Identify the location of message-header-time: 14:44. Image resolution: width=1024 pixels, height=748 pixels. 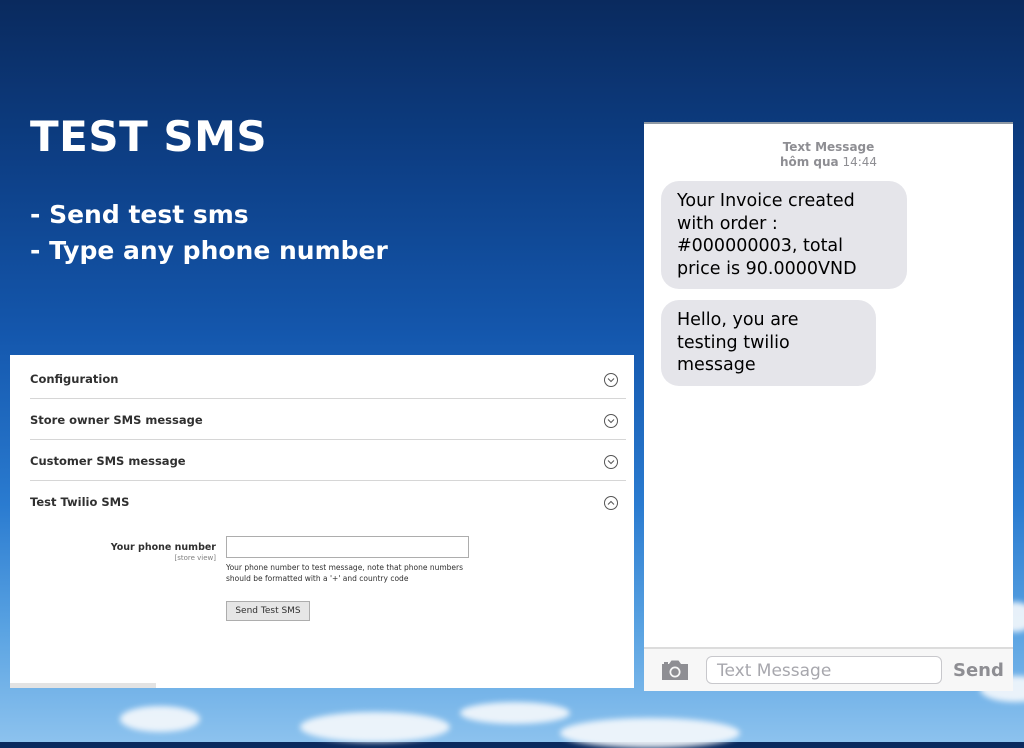
(860, 162).